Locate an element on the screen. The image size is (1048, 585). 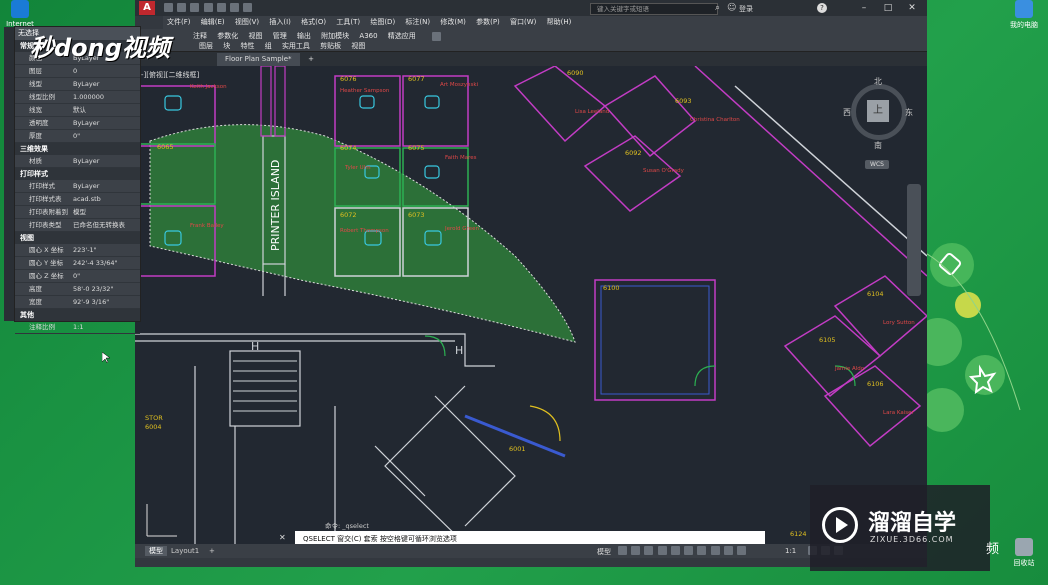
prop-row: 材质 ByLayer is located at coordinates (77, 161).